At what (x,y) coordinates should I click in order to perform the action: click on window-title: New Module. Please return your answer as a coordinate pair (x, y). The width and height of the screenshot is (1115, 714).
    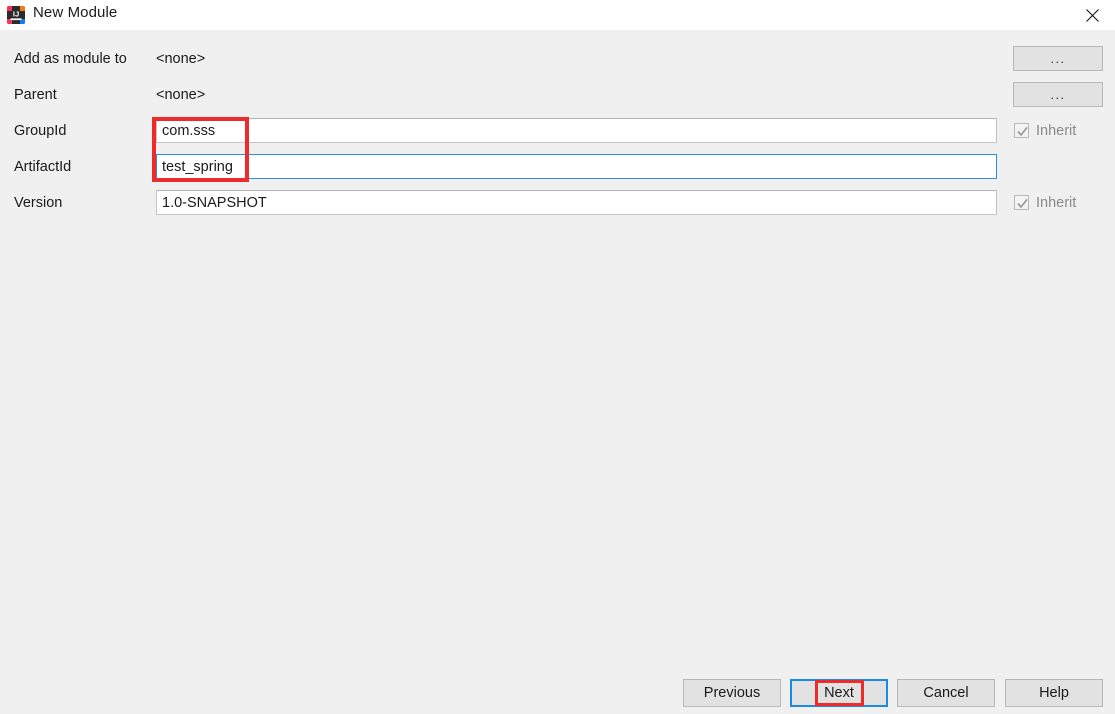
    Looking at the image, I should click on (75, 12).